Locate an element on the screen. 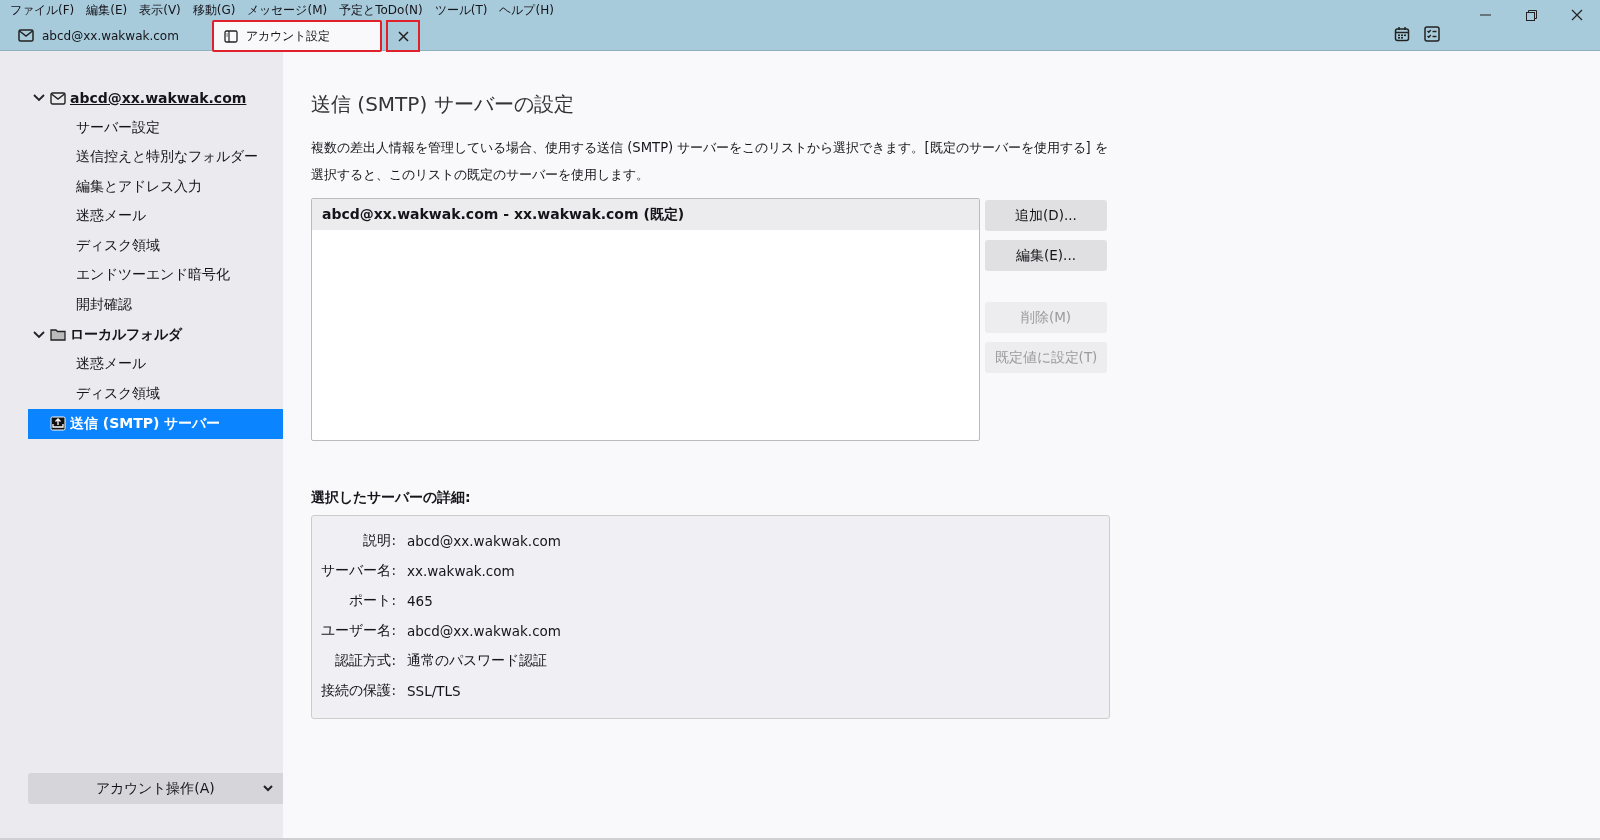  folder-icon is located at coordinates (58, 334).